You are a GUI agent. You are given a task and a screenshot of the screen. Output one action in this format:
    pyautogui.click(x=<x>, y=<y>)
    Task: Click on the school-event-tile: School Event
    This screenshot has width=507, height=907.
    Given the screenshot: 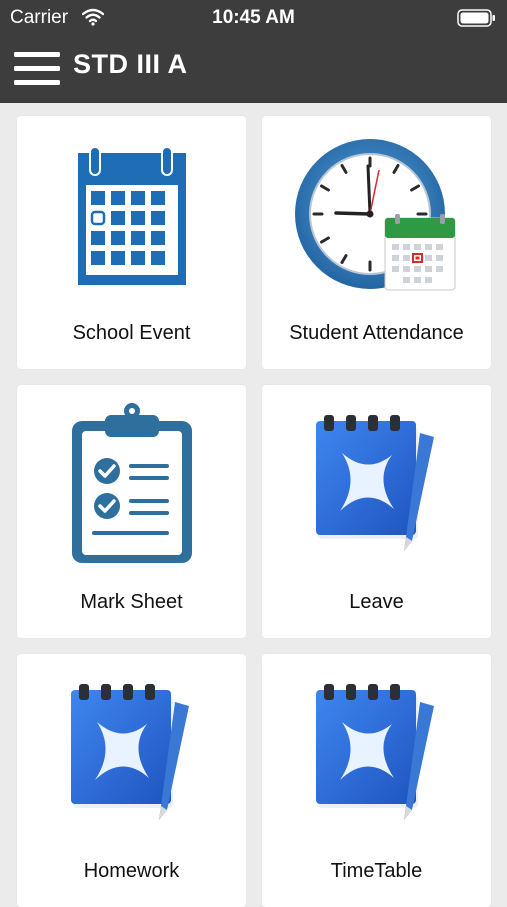 What is the action you would take?
    pyautogui.click(x=131, y=242)
    